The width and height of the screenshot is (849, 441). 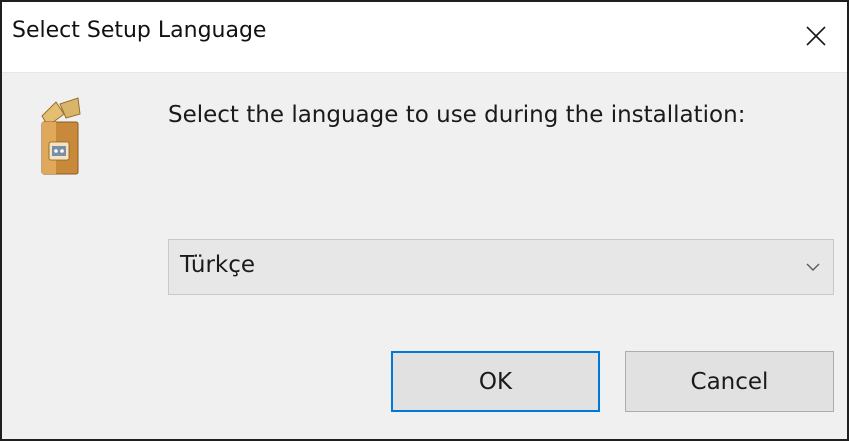 I want to click on setup-box-icon, so click(x=61, y=136).